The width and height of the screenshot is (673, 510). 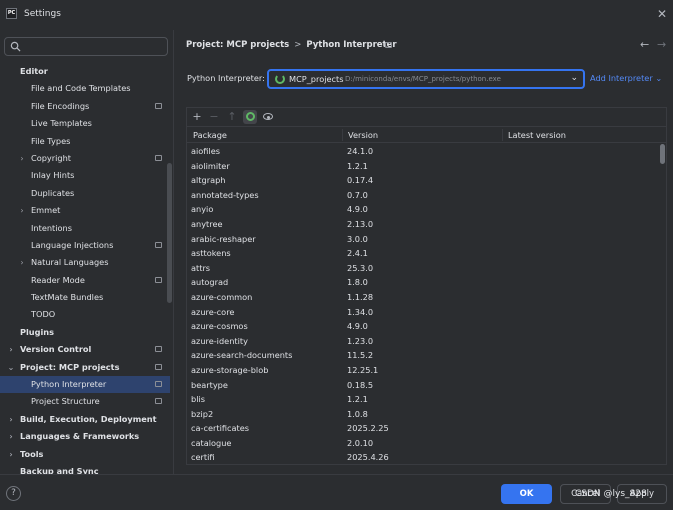 I want to click on sidebar-item: Intentions, so click(x=85, y=228).